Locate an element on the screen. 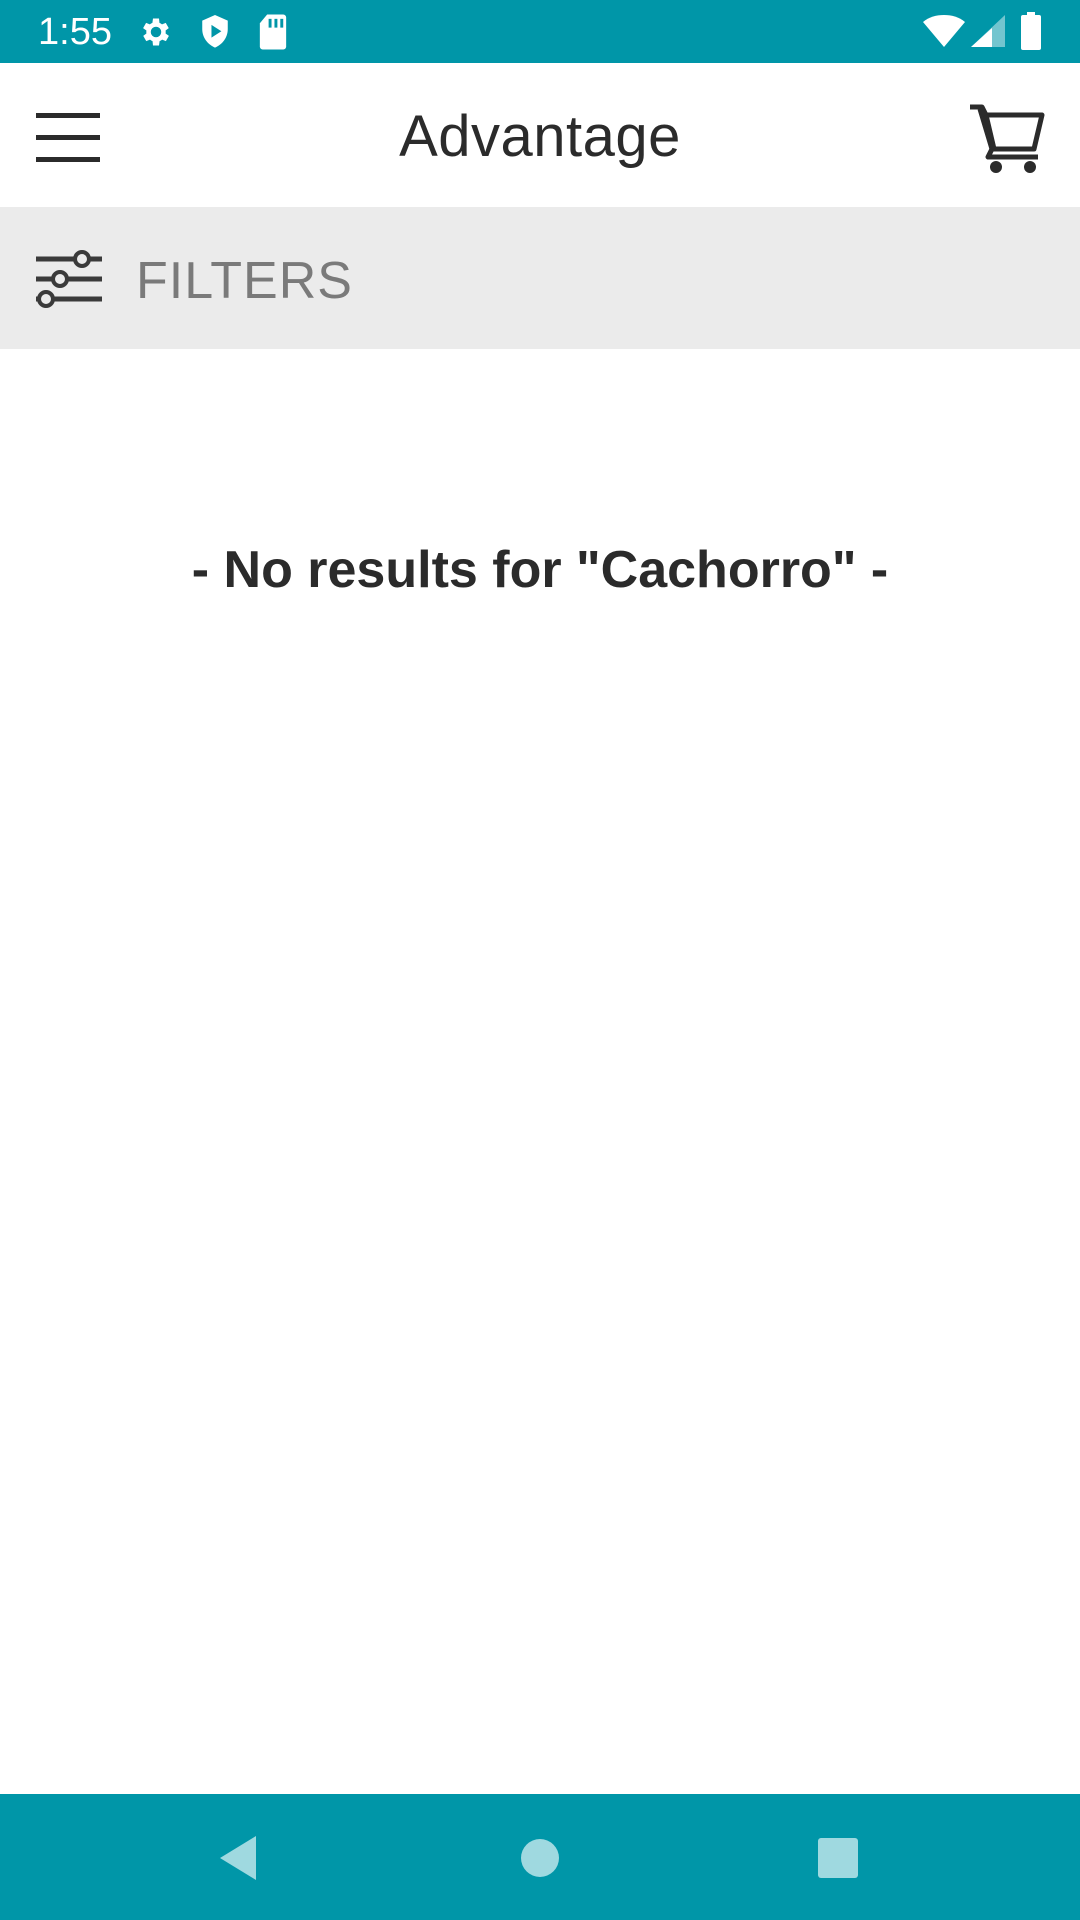 The image size is (1080, 1920). status-time: 1:55 is located at coordinates (75, 32).